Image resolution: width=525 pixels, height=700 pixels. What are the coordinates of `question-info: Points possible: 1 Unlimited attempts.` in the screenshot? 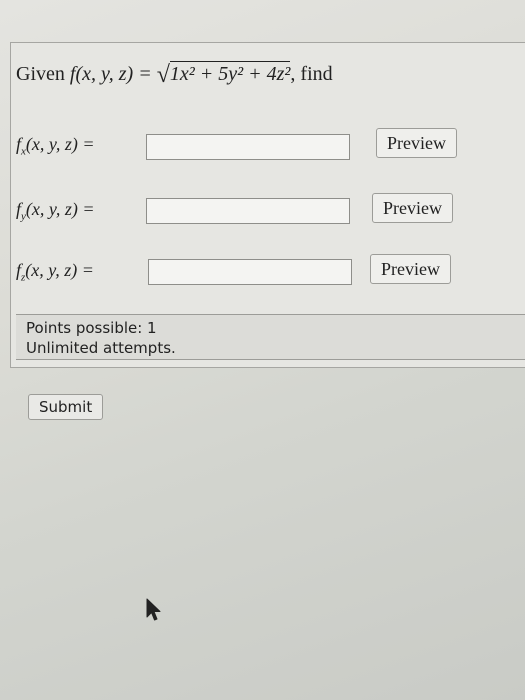 It's located at (270, 337).